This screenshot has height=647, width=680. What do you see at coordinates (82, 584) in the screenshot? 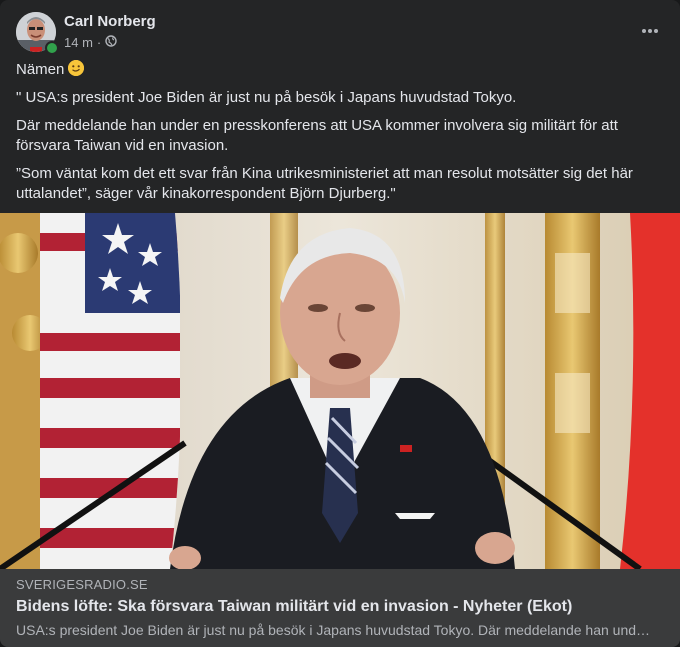
I see `link-preview-domain: SVERIGESRADIO.SE` at bounding box center [82, 584].